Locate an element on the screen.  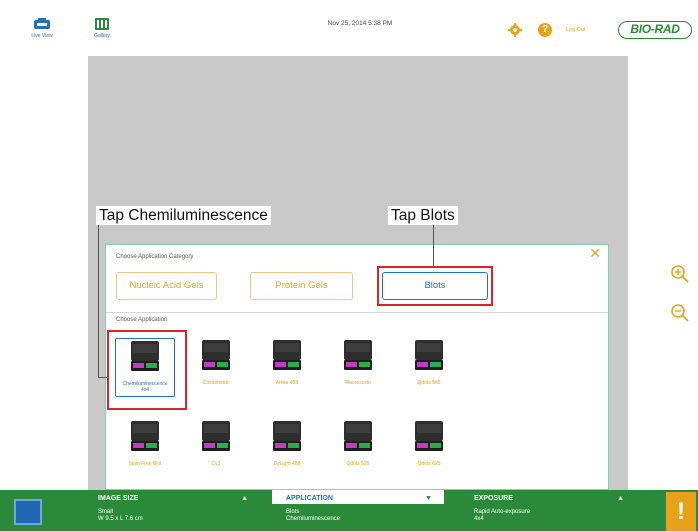
live-view-label: Live View is located at coordinates (42, 36).